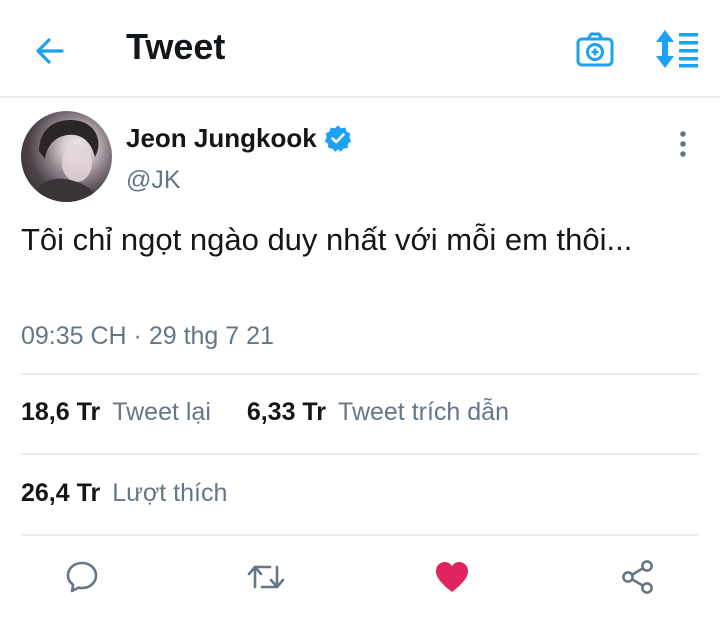  I want to click on quotes-stat: 6,33 Tr Tweet trích dẫn, so click(378, 412).